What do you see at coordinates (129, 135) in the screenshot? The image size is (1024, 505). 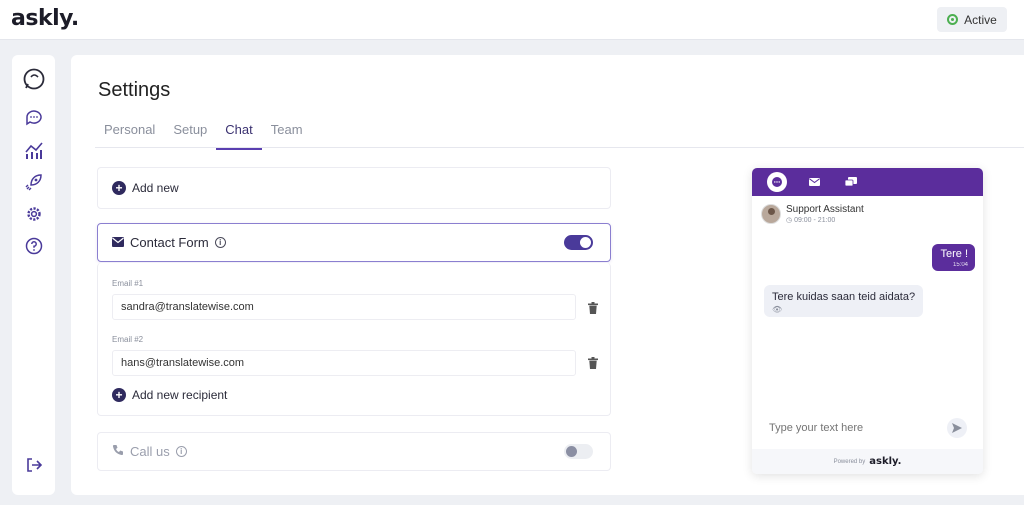 I see `tab-personal: Personal` at bounding box center [129, 135].